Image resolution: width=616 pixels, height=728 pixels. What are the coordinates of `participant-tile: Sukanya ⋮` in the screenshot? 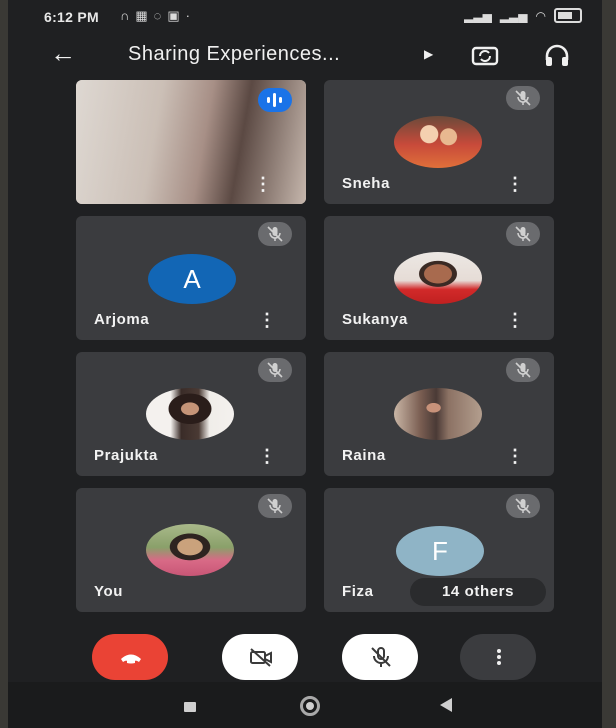 It's located at (439, 278).